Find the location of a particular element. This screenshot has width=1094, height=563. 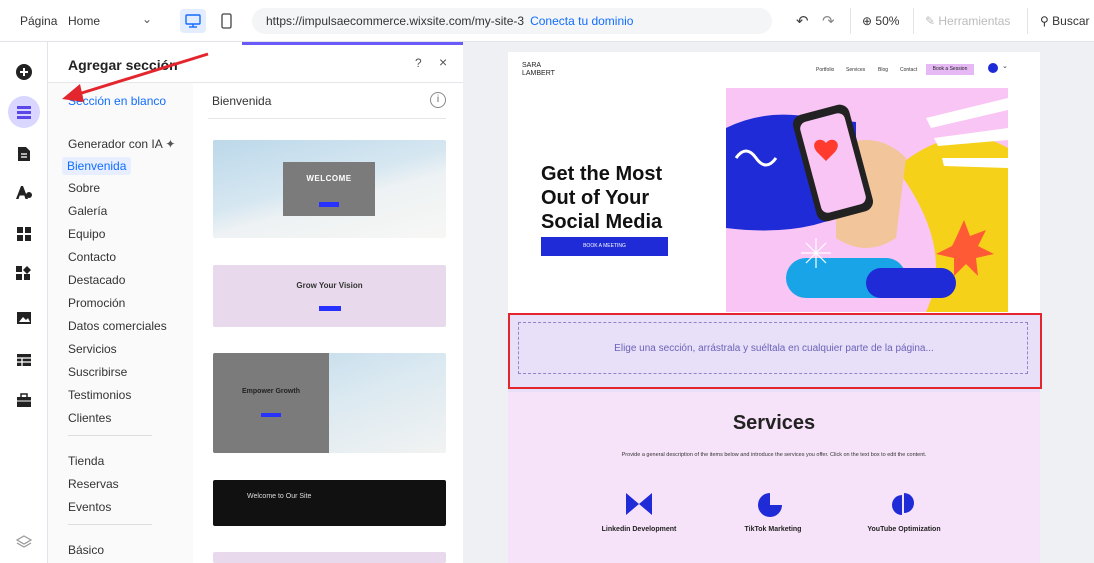

page-icon is located at coordinates (24, 154).